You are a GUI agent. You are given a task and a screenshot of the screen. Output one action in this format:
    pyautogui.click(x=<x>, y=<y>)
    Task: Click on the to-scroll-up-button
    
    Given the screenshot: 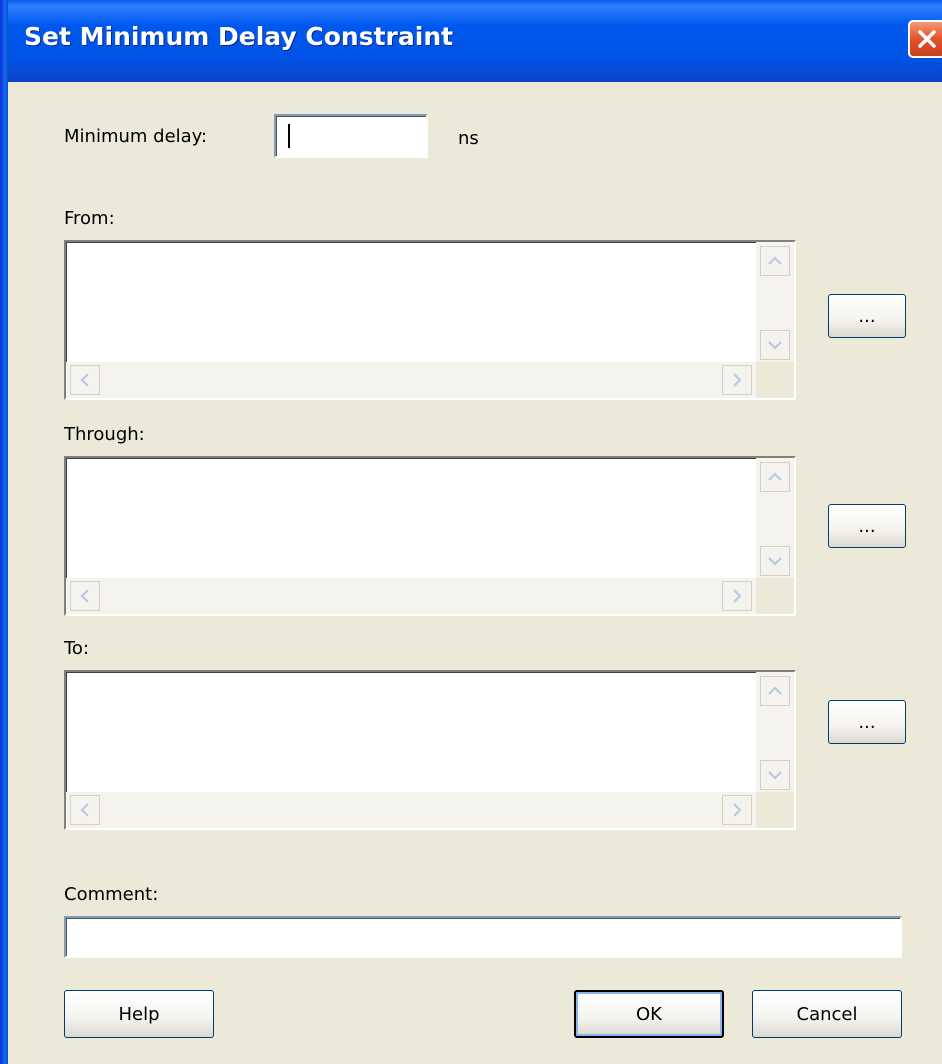 What is the action you would take?
    pyautogui.click(x=775, y=691)
    